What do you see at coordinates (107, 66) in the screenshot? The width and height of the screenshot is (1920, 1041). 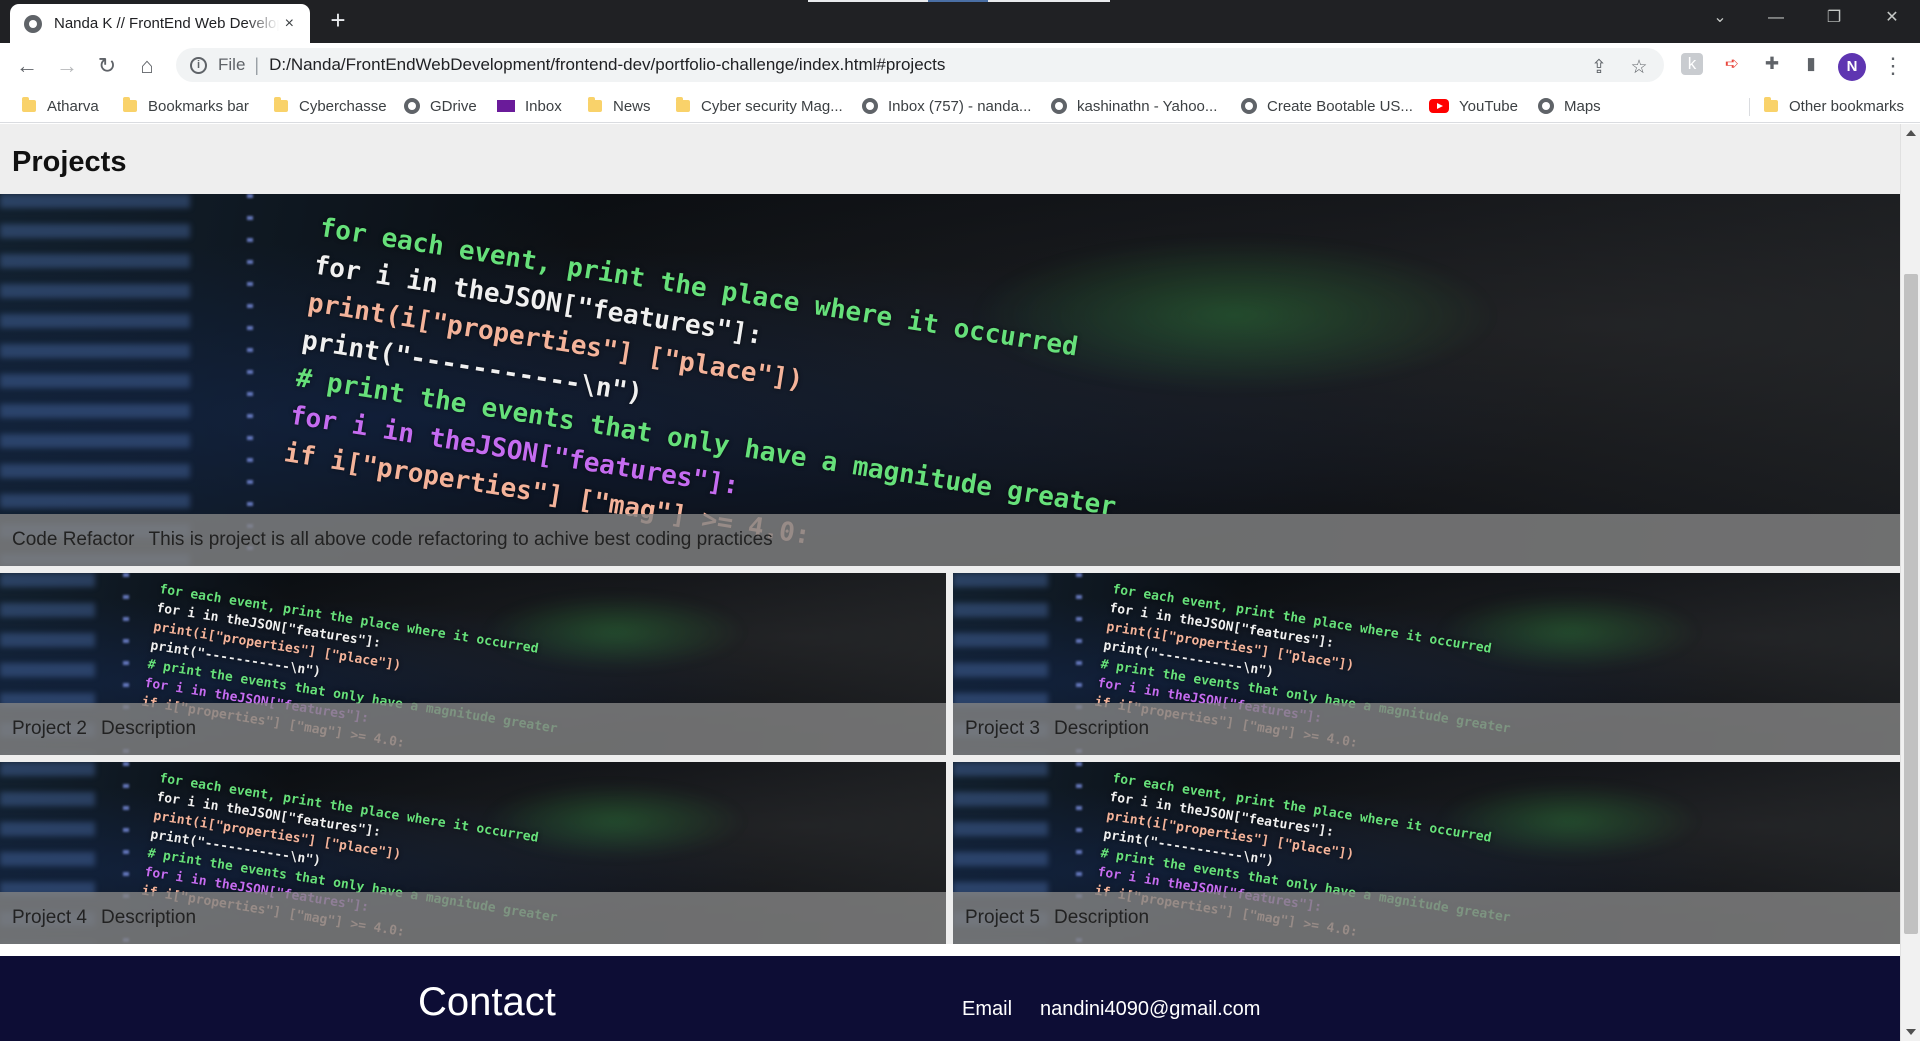 I see `reload-button: ↻` at bounding box center [107, 66].